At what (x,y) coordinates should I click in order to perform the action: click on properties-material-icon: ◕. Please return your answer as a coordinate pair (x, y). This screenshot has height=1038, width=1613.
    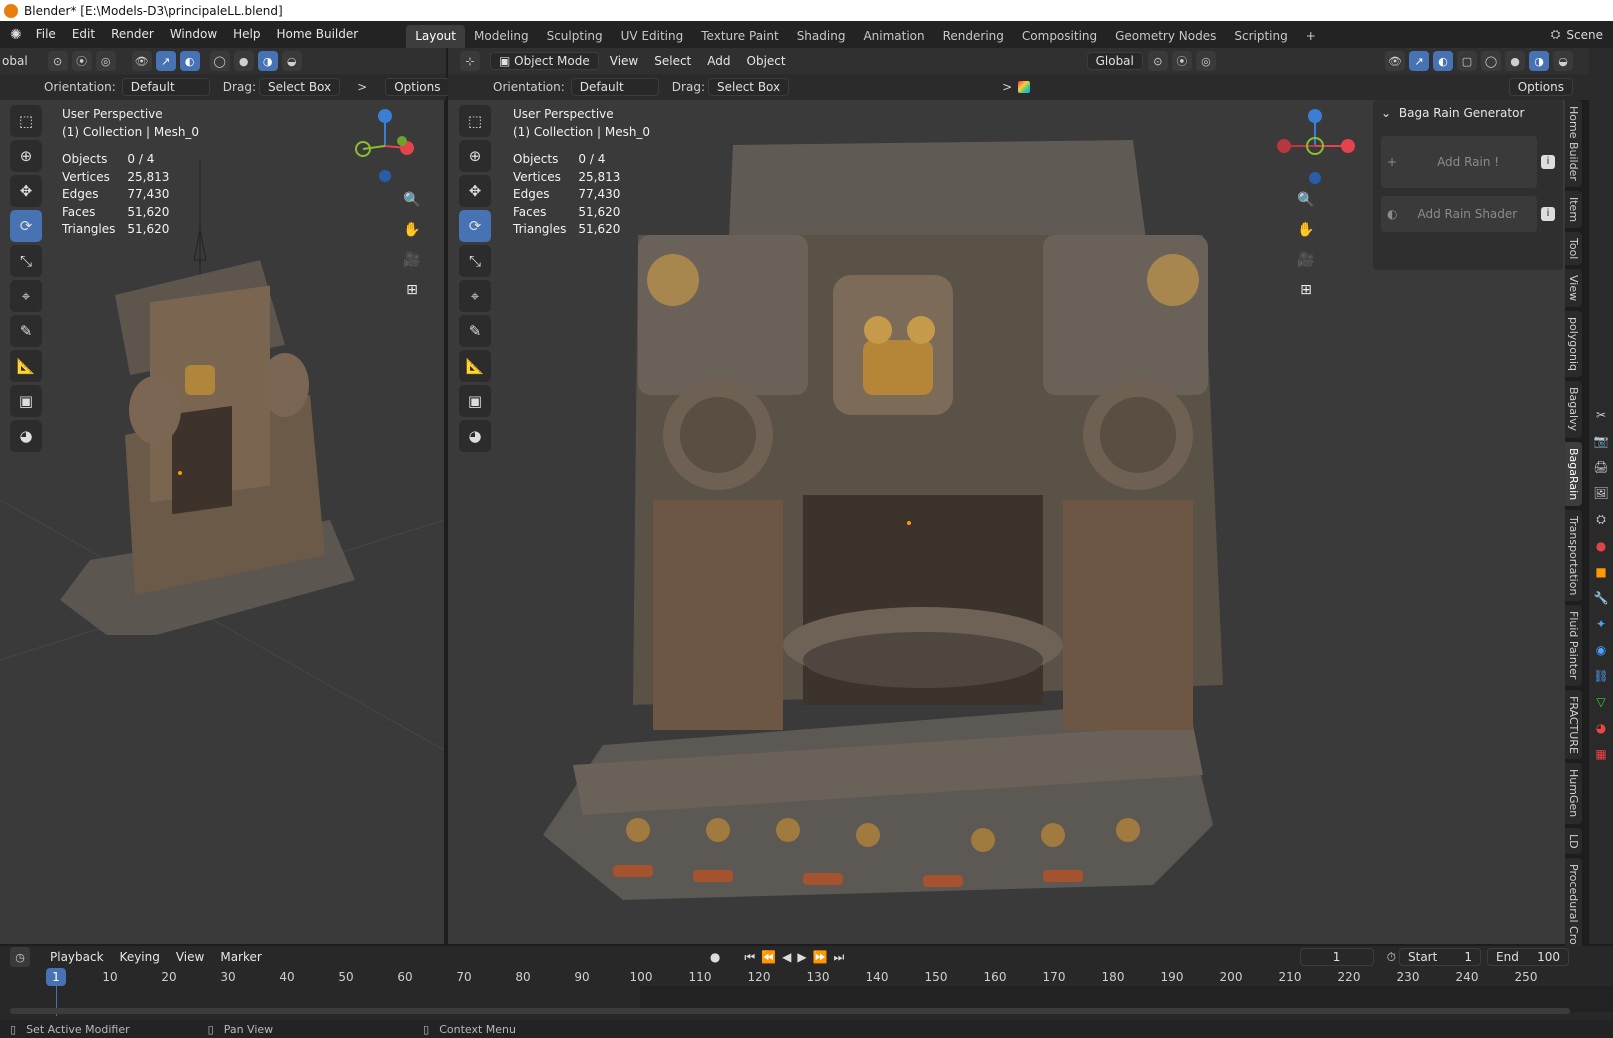
    Looking at the image, I should click on (1601, 728).